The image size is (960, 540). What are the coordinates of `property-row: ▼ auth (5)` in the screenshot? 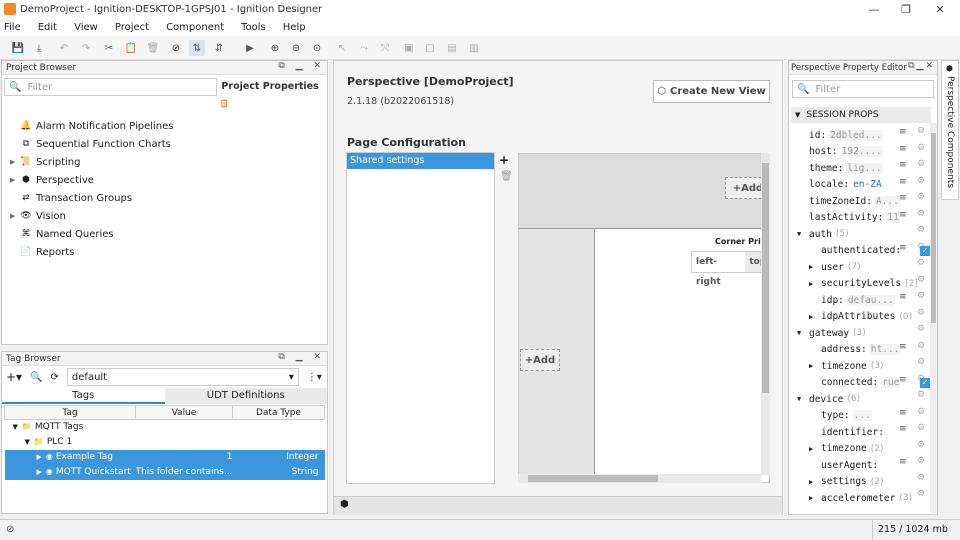 It's located at (823, 234).